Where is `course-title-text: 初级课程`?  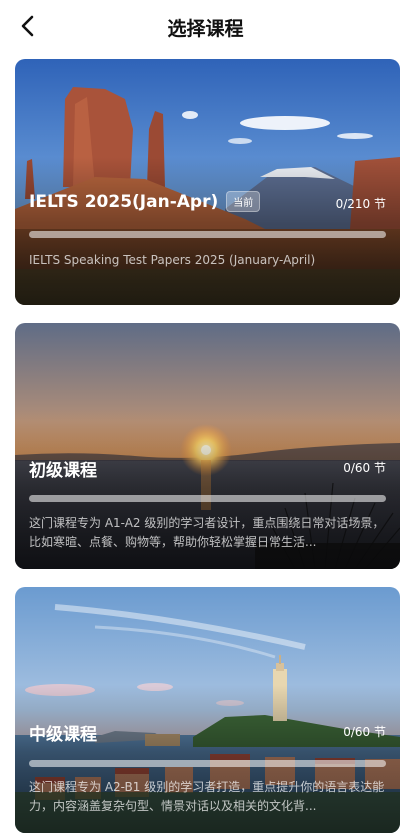
course-title-text: 初级课程 is located at coordinates (63, 471).